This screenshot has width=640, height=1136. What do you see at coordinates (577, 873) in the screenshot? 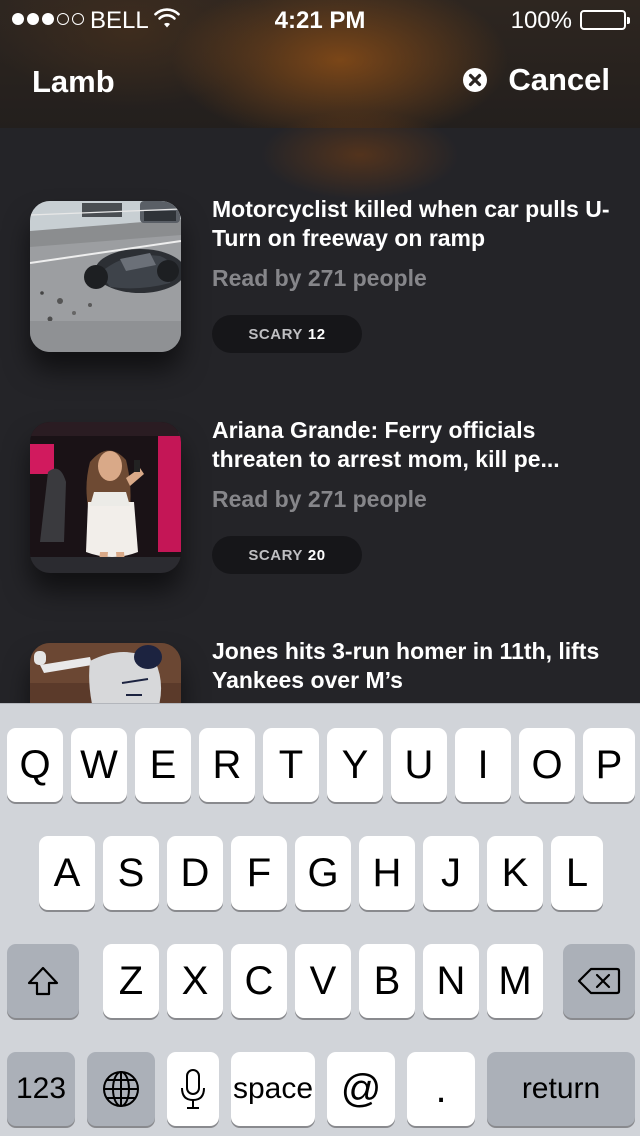
I see `key-l: L` at bounding box center [577, 873].